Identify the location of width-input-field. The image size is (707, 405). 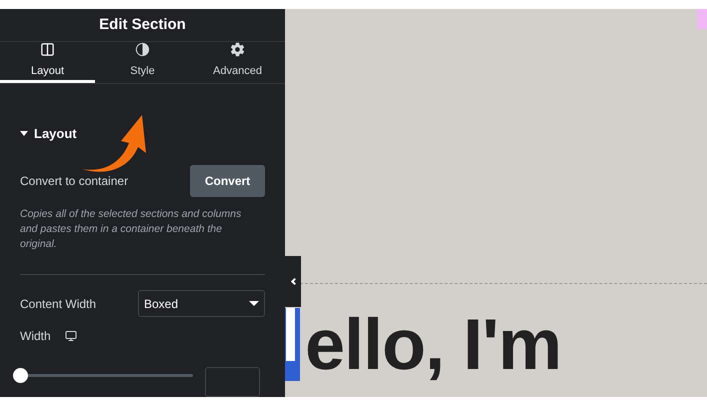
(232, 382).